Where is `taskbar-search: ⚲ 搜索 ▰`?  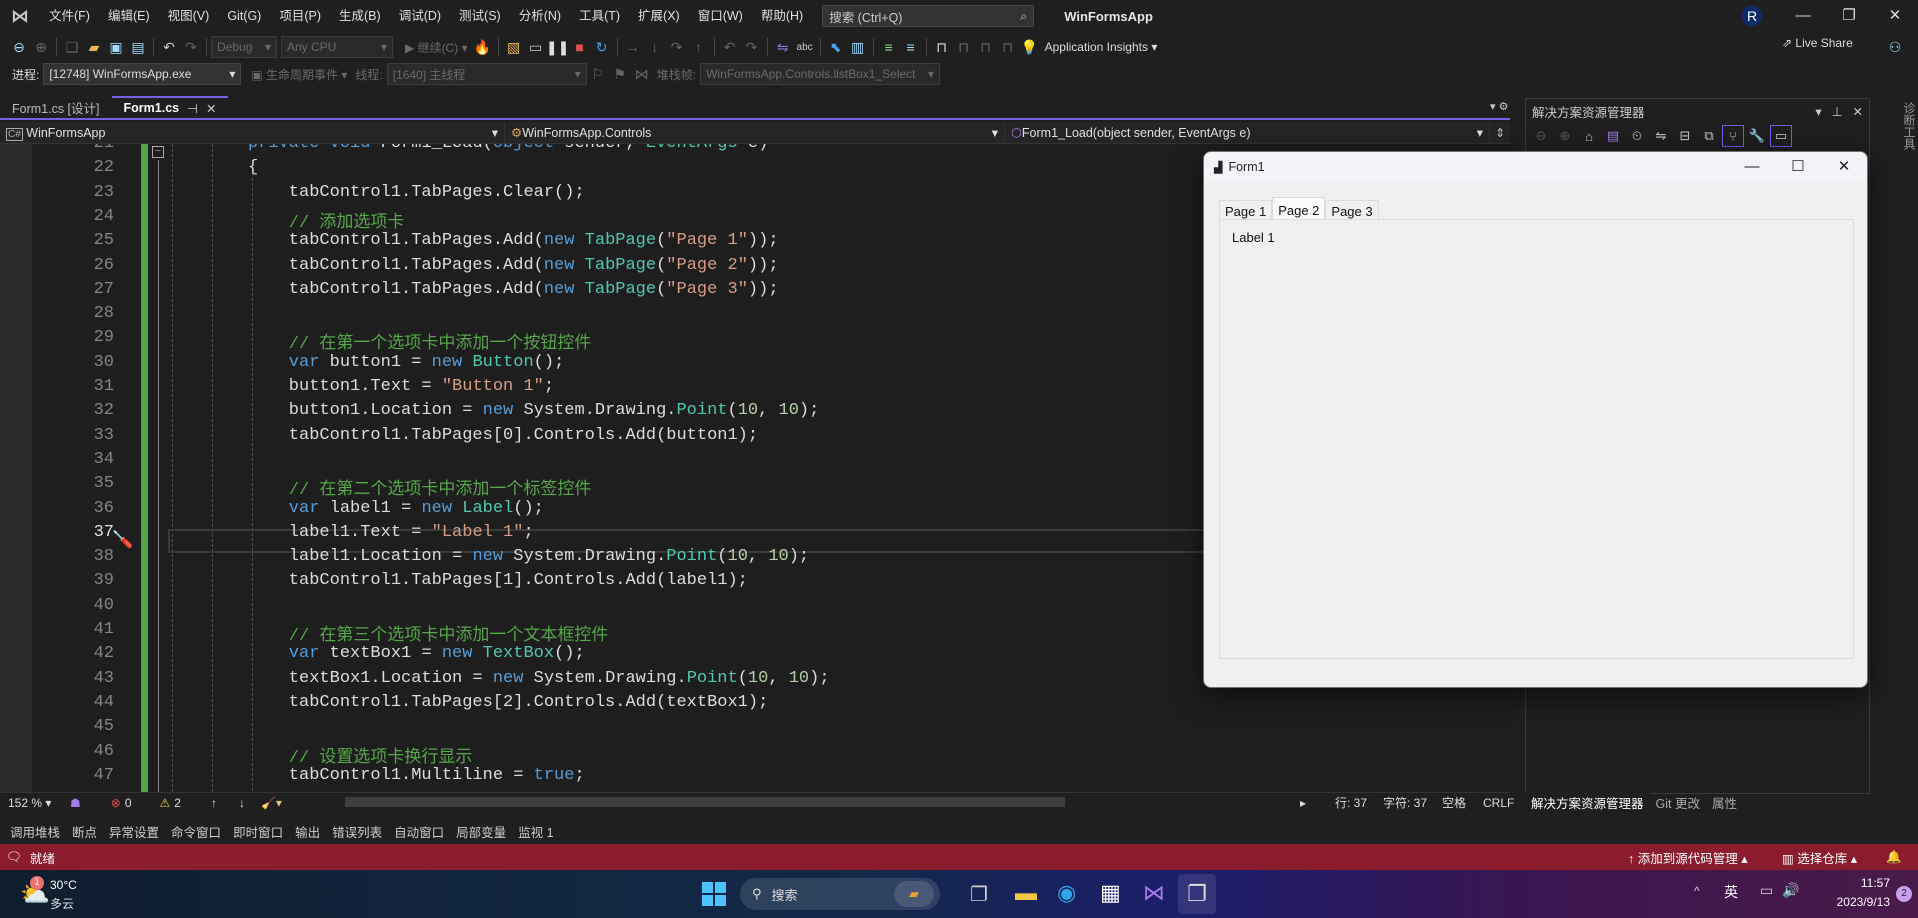 taskbar-search: ⚲ 搜索 ▰ is located at coordinates (840, 894).